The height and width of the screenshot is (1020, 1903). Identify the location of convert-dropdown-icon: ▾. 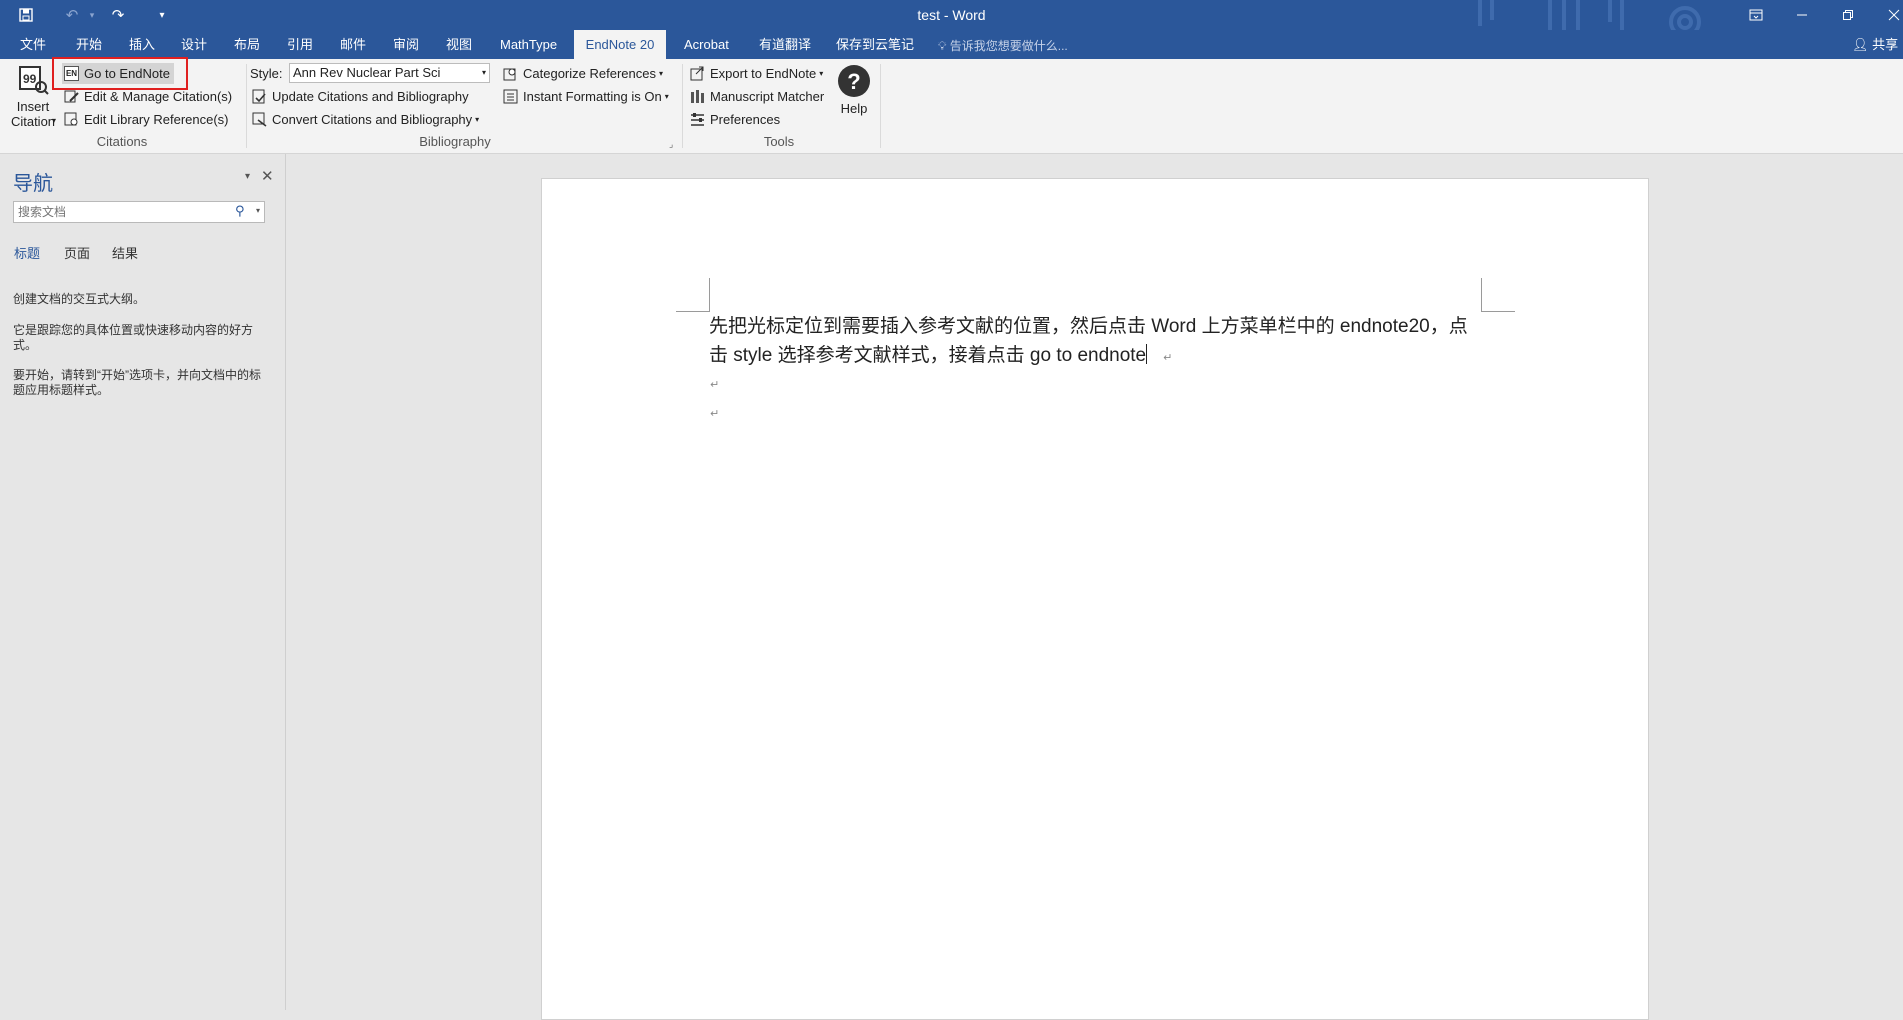
(477, 119).